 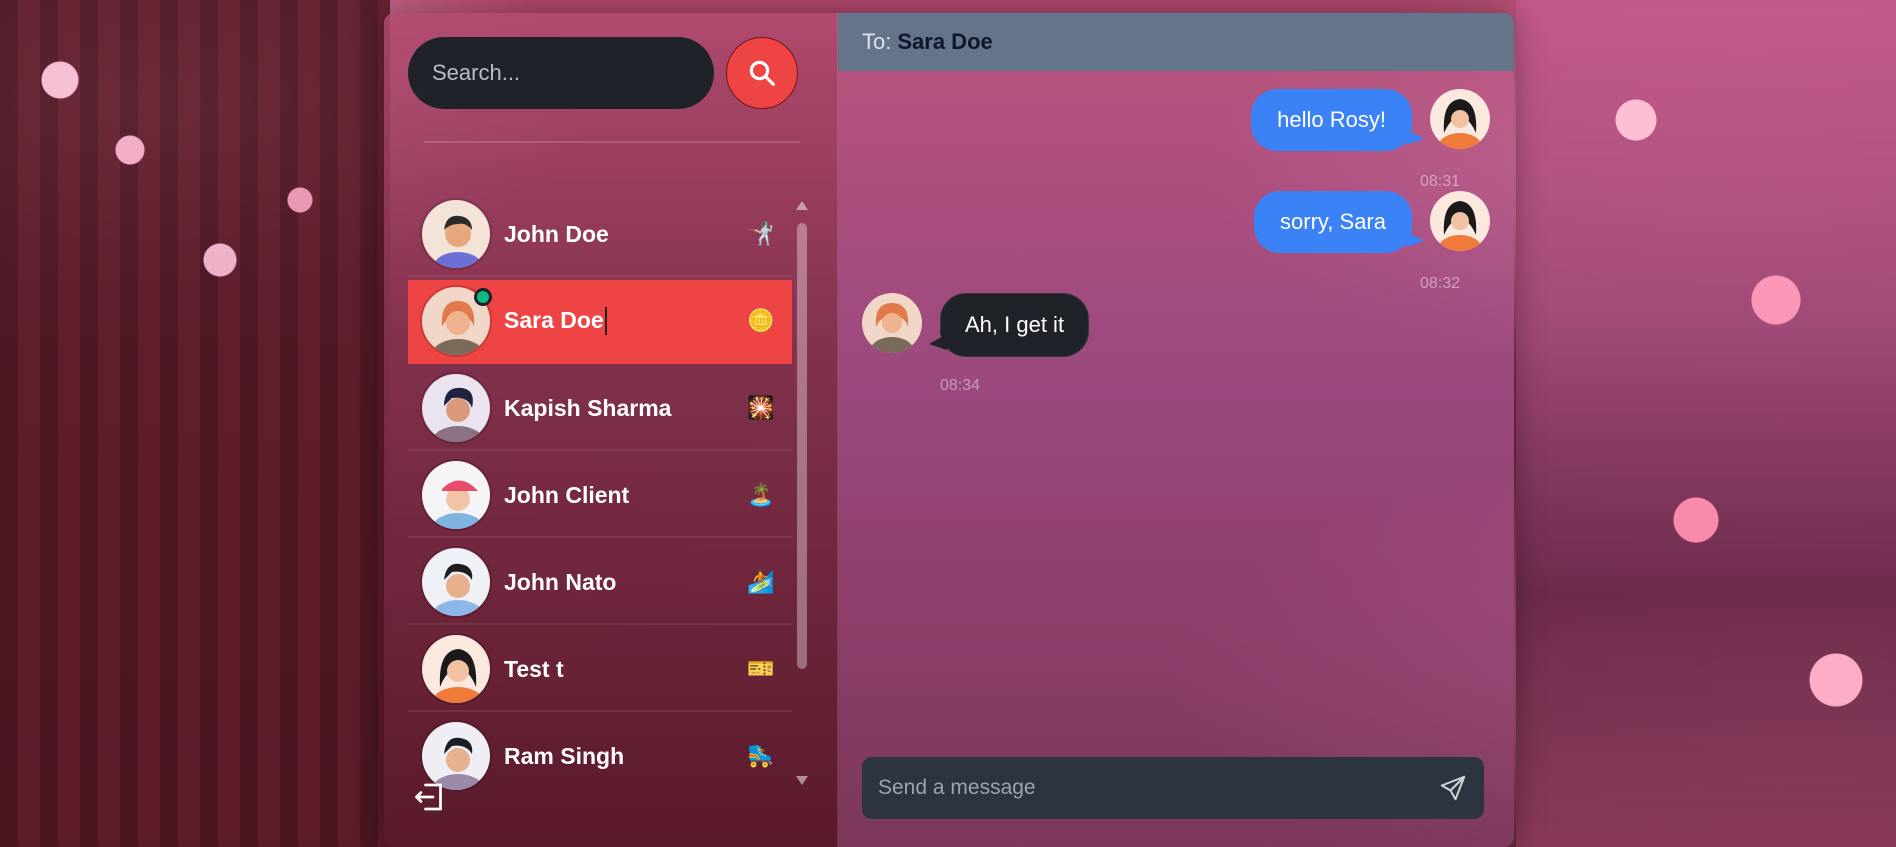 I want to click on contact-name: John Client, so click(x=567, y=494).